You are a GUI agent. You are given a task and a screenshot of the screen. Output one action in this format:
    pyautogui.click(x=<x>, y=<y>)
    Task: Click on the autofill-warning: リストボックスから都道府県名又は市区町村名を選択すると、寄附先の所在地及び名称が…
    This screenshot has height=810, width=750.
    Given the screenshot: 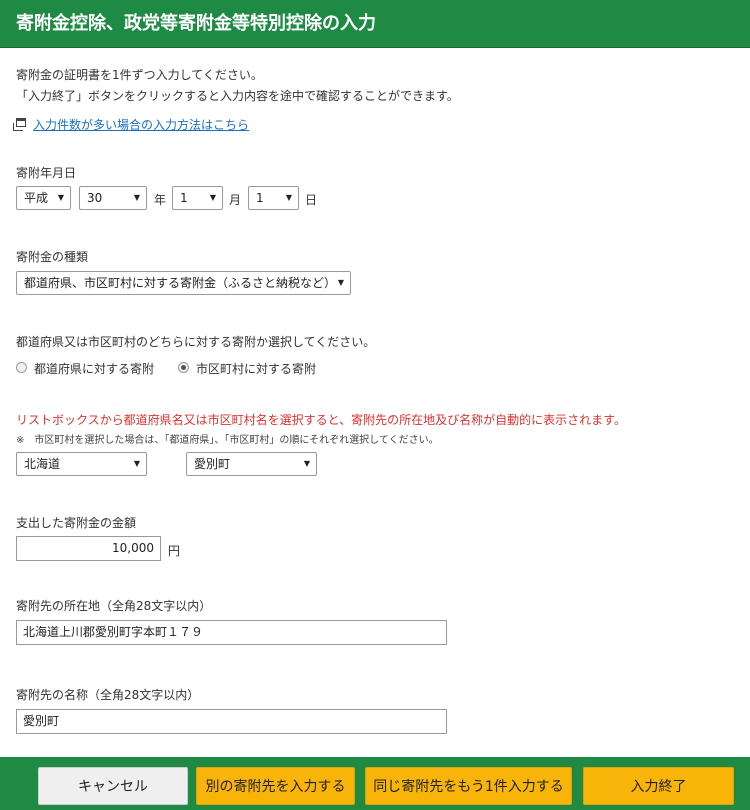 What is the action you would take?
    pyautogui.click(x=321, y=420)
    